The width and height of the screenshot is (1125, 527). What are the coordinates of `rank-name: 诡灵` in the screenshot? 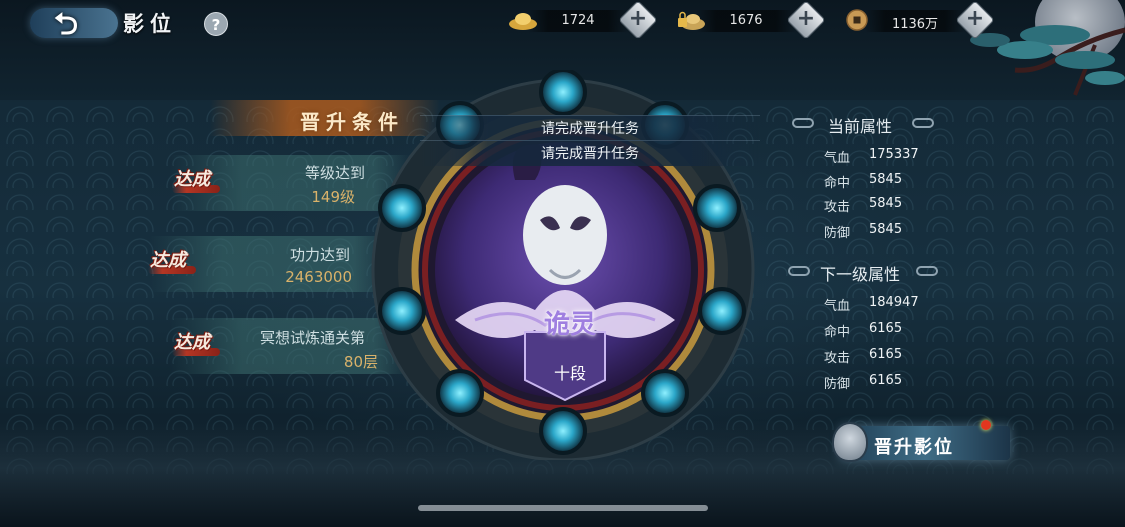 It's located at (569, 325).